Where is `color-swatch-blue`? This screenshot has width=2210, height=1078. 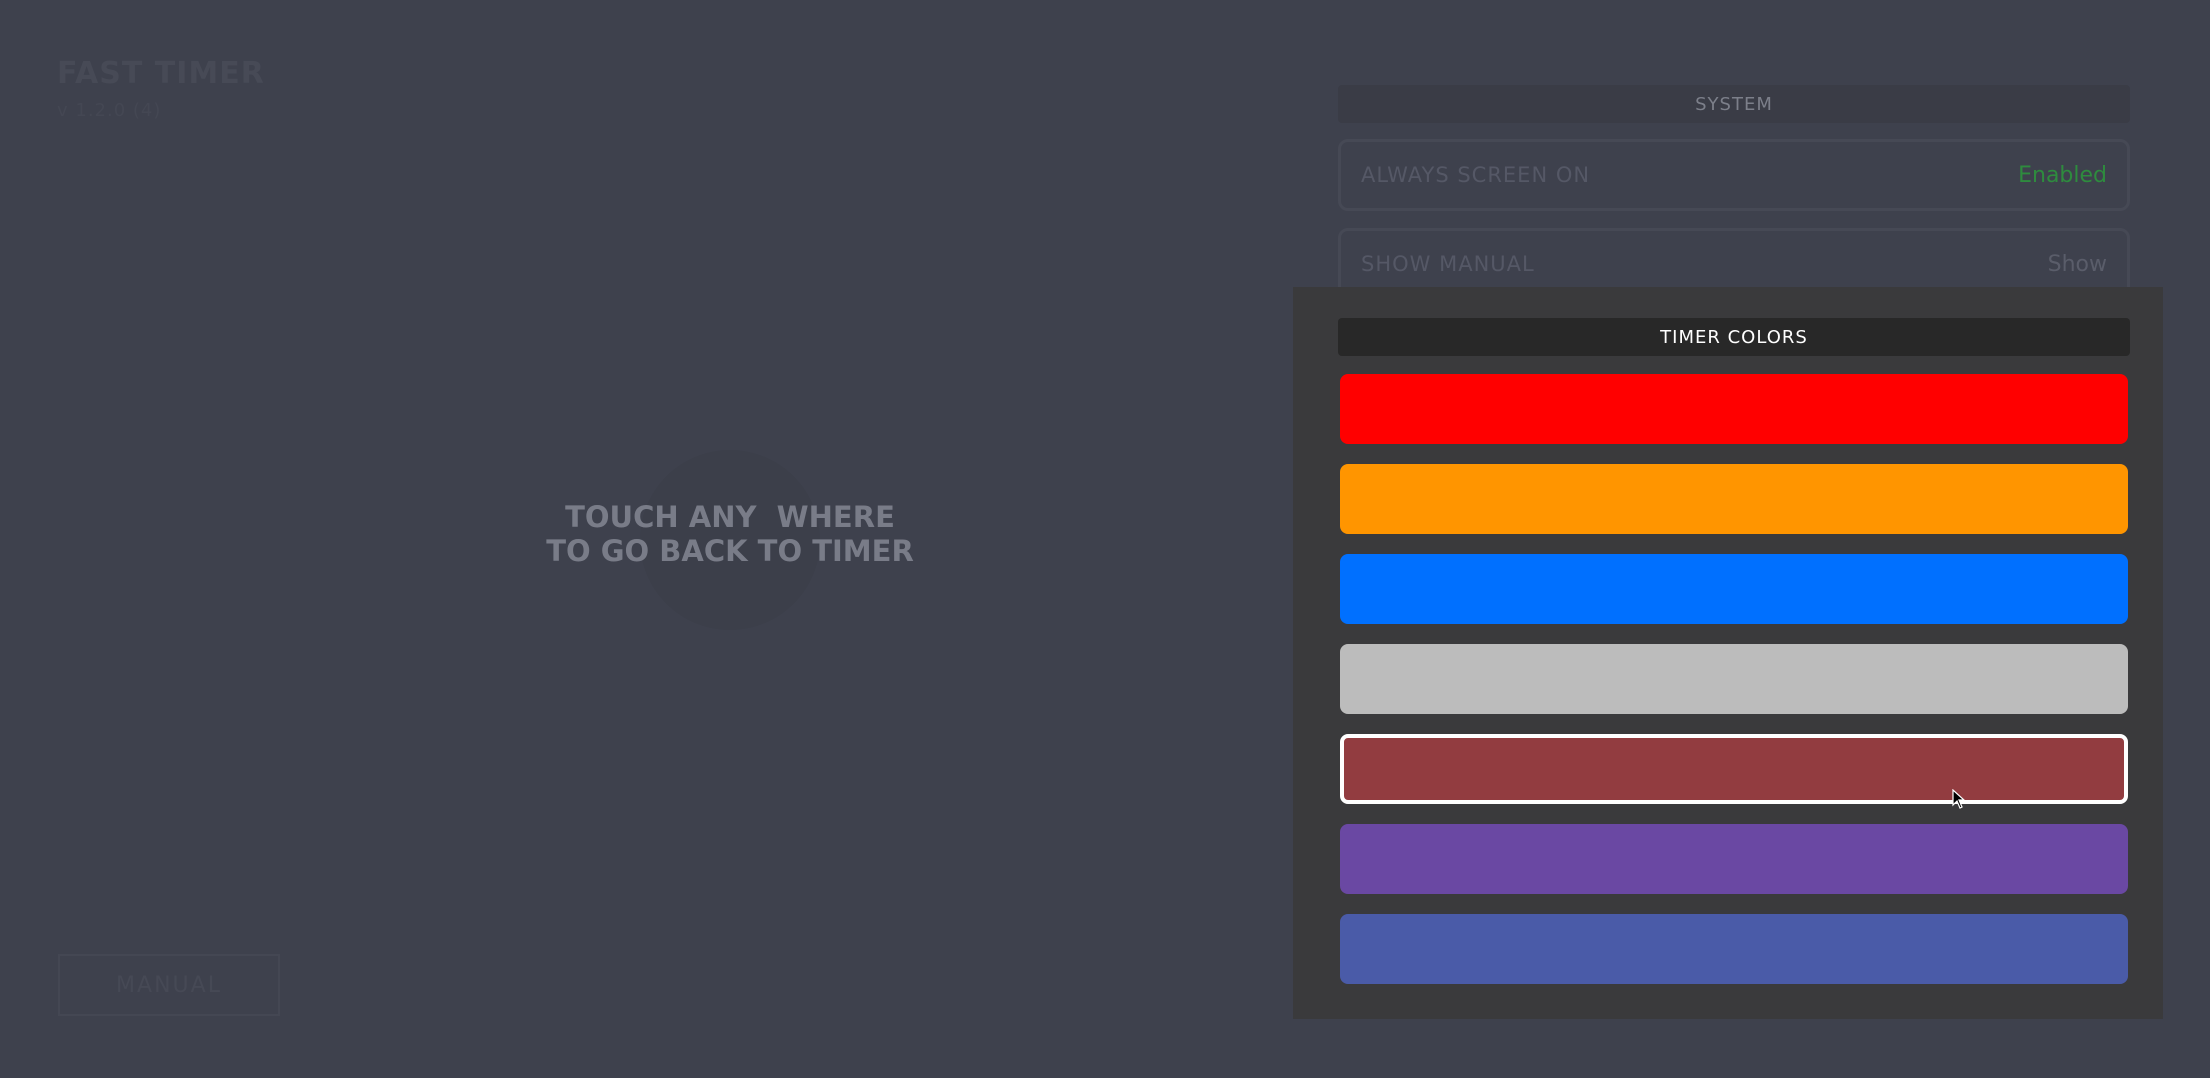
color-swatch-blue is located at coordinates (1734, 589).